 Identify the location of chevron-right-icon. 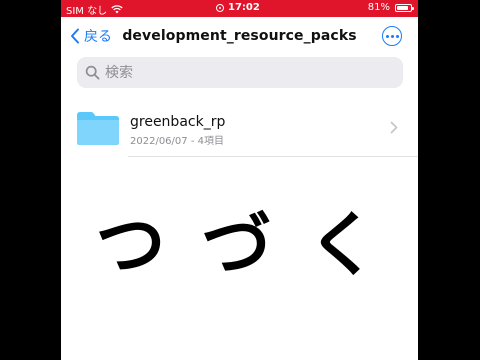
(394, 127).